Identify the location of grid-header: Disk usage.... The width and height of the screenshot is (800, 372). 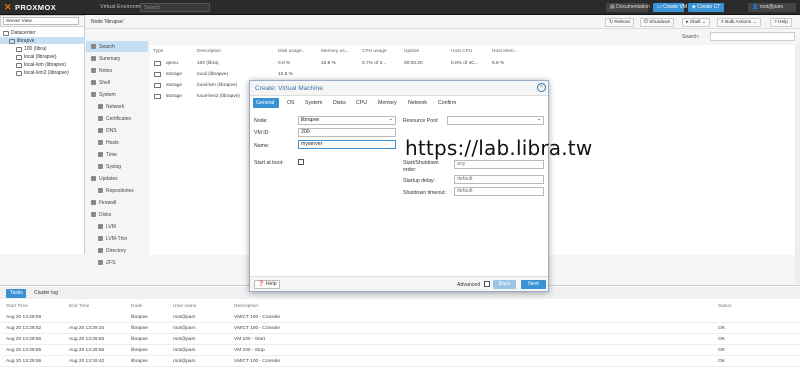
(292, 51).